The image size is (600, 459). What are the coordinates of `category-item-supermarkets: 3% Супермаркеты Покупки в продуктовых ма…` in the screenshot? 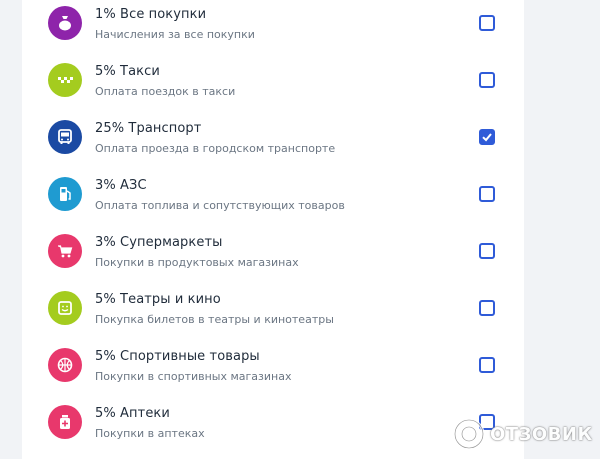 It's located at (273, 256).